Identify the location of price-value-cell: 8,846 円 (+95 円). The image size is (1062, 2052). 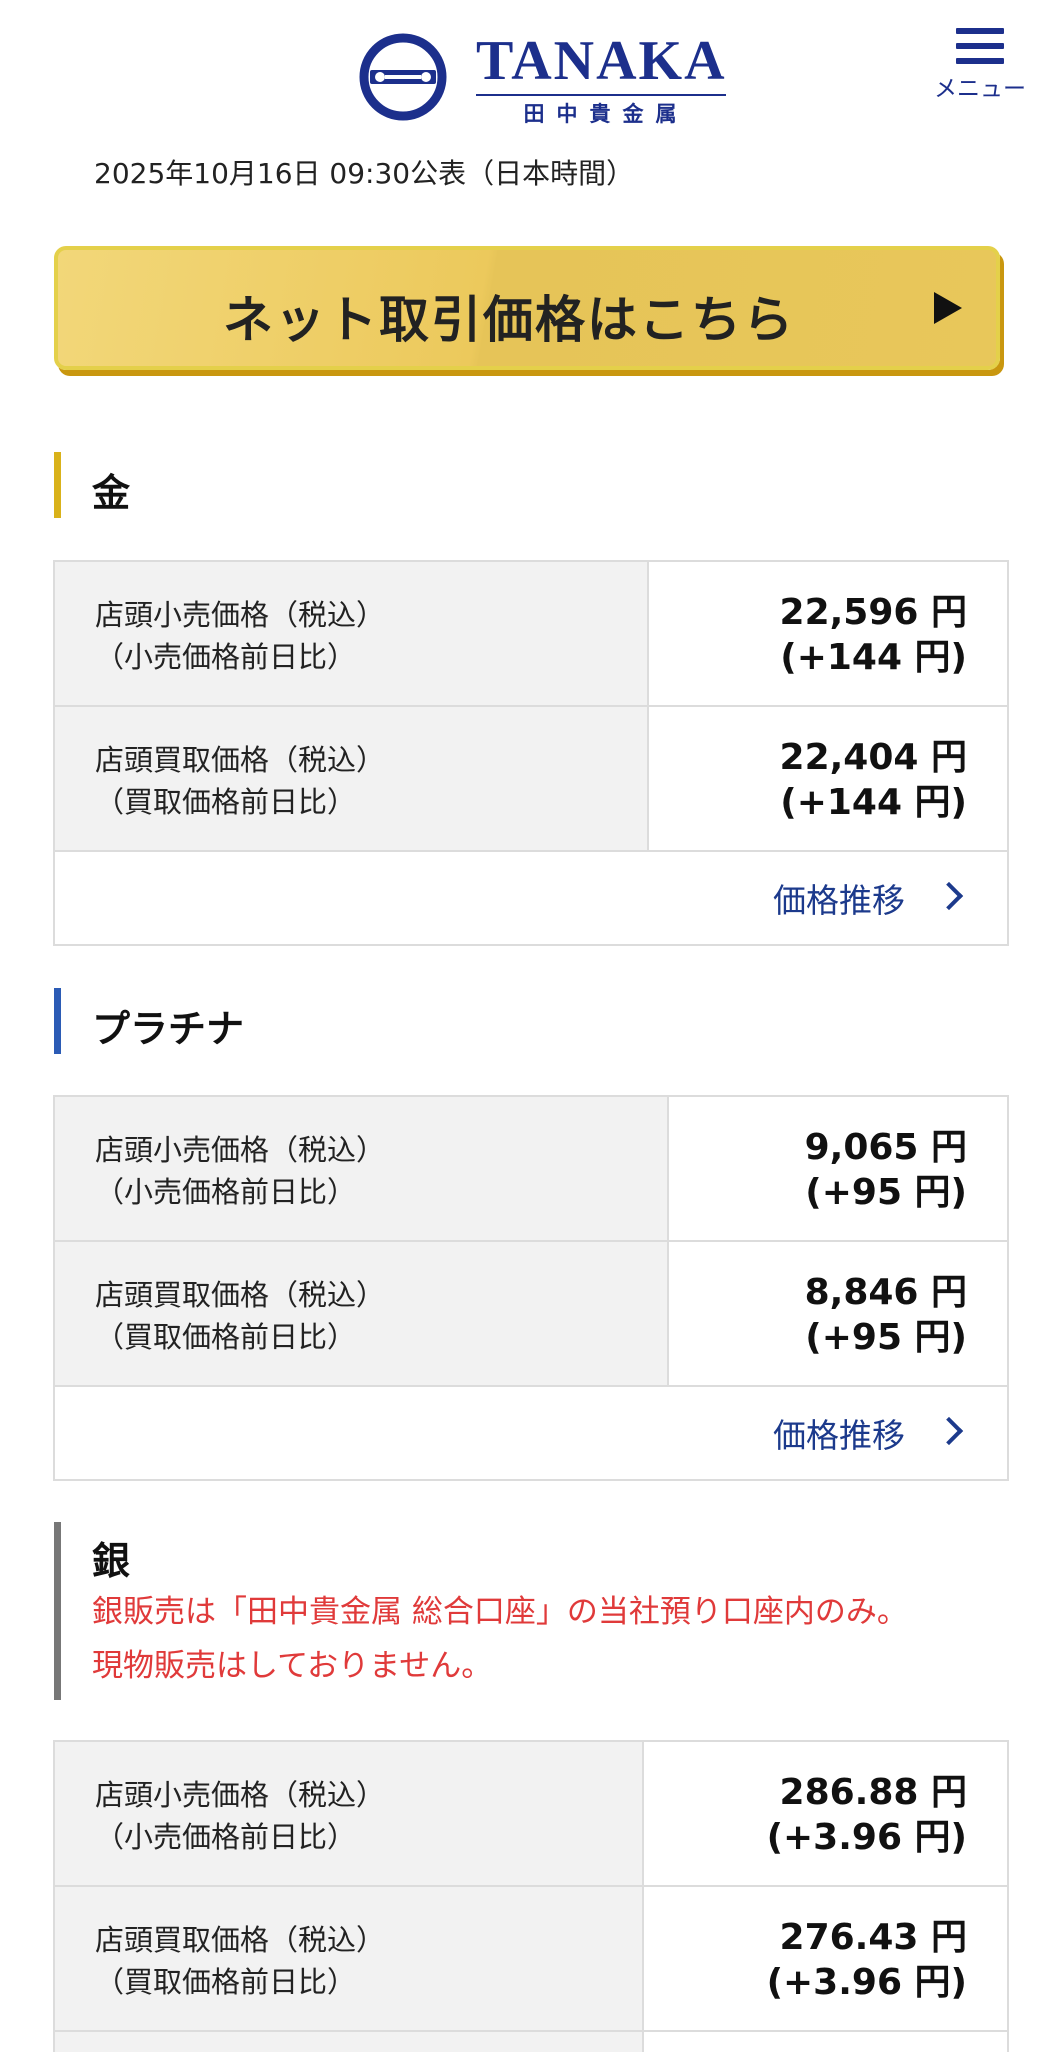
(838, 1313).